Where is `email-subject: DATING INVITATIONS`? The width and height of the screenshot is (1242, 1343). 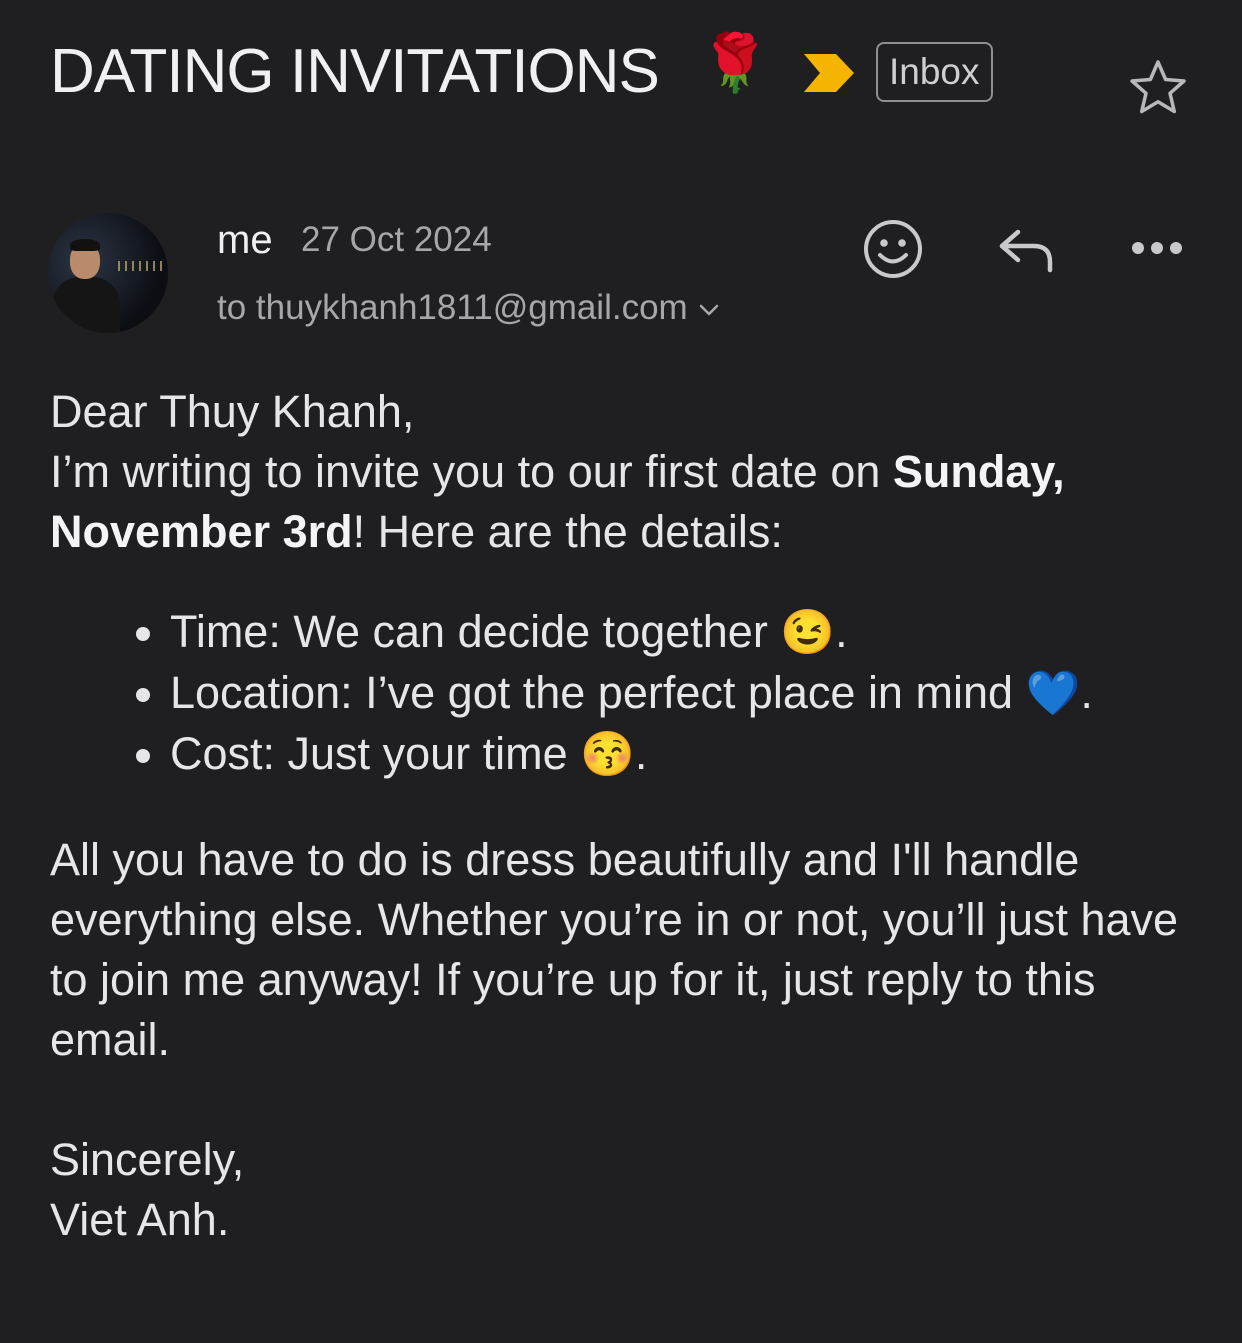 email-subject: DATING INVITATIONS is located at coordinates (355, 71).